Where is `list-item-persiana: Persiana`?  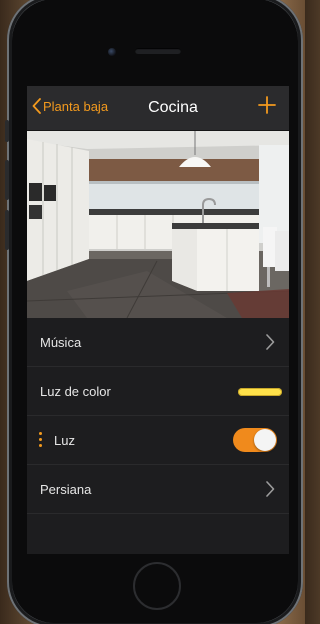
list-item-persiana: Persiana is located at coordinates (158, 489).